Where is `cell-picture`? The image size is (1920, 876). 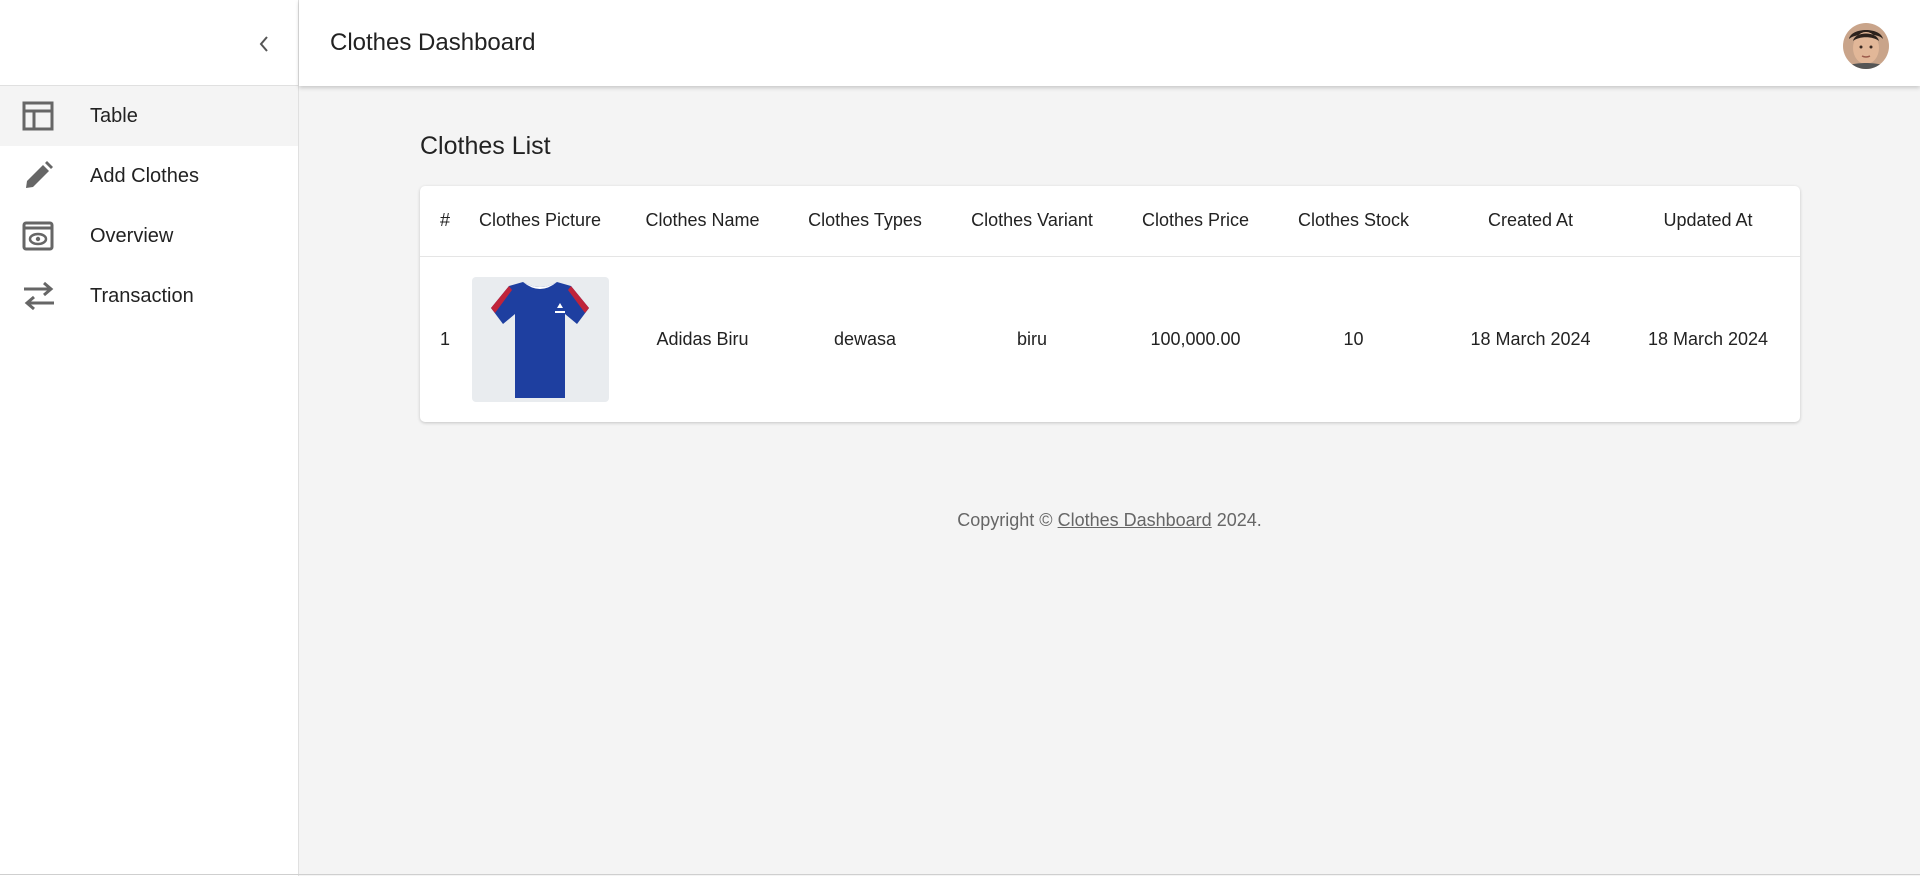
cell-picture is located at coordinates (540, 339).